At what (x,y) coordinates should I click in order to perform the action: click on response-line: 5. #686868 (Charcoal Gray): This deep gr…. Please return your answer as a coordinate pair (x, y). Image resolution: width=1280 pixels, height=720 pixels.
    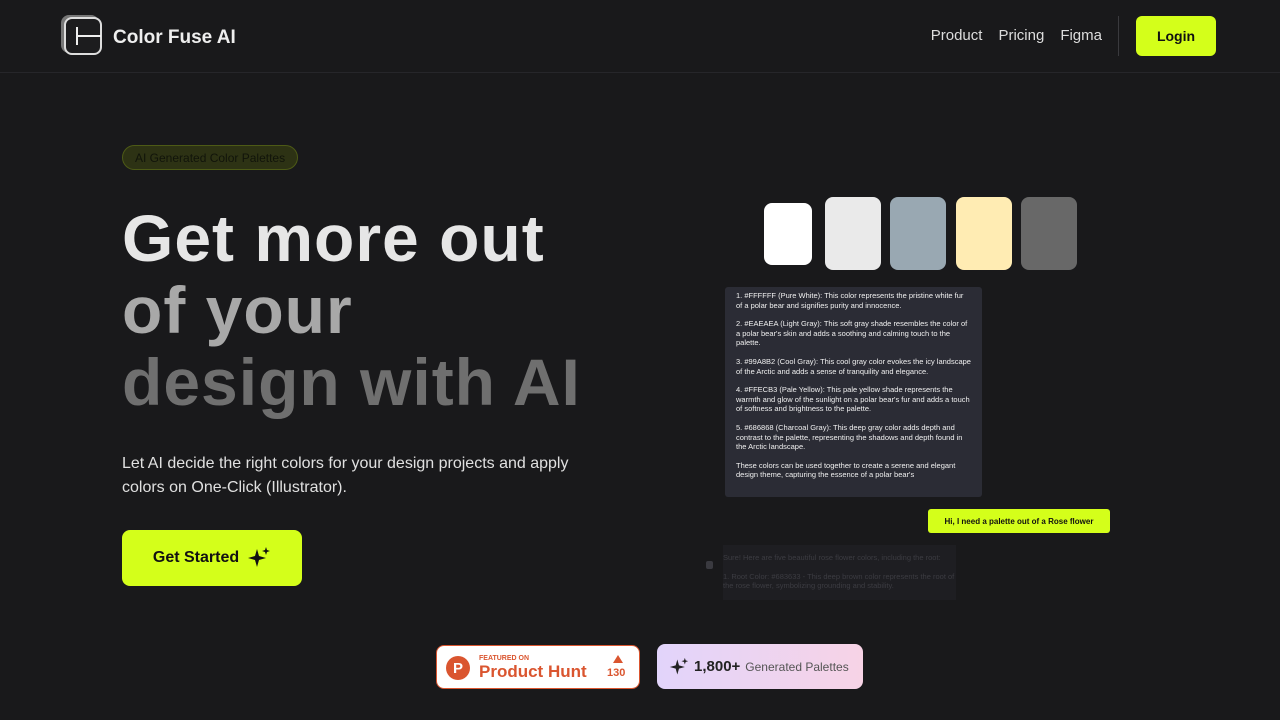
    Looking at the image, I should click on (849, 437).